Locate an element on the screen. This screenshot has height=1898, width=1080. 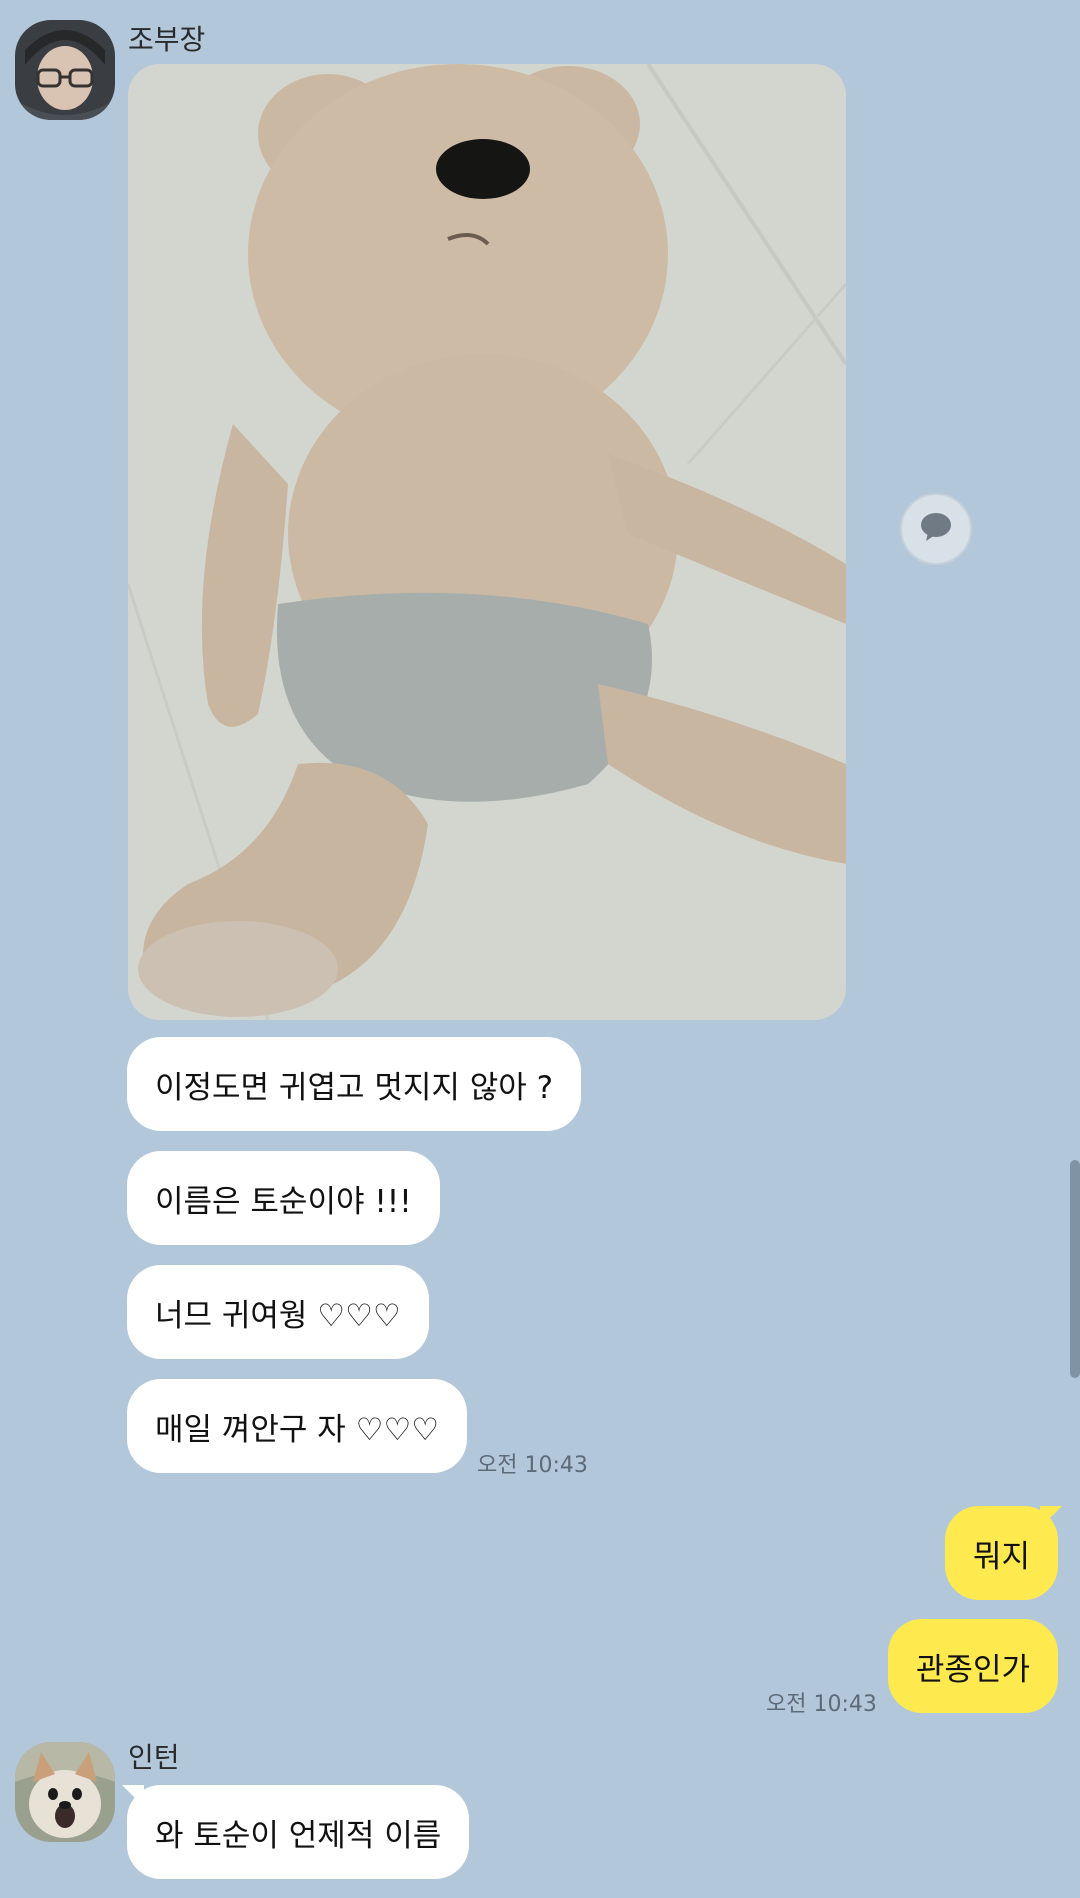
message-bubble: 매일 껴안구 자 ♡♡♡ is located at coordinates (297, 1426).